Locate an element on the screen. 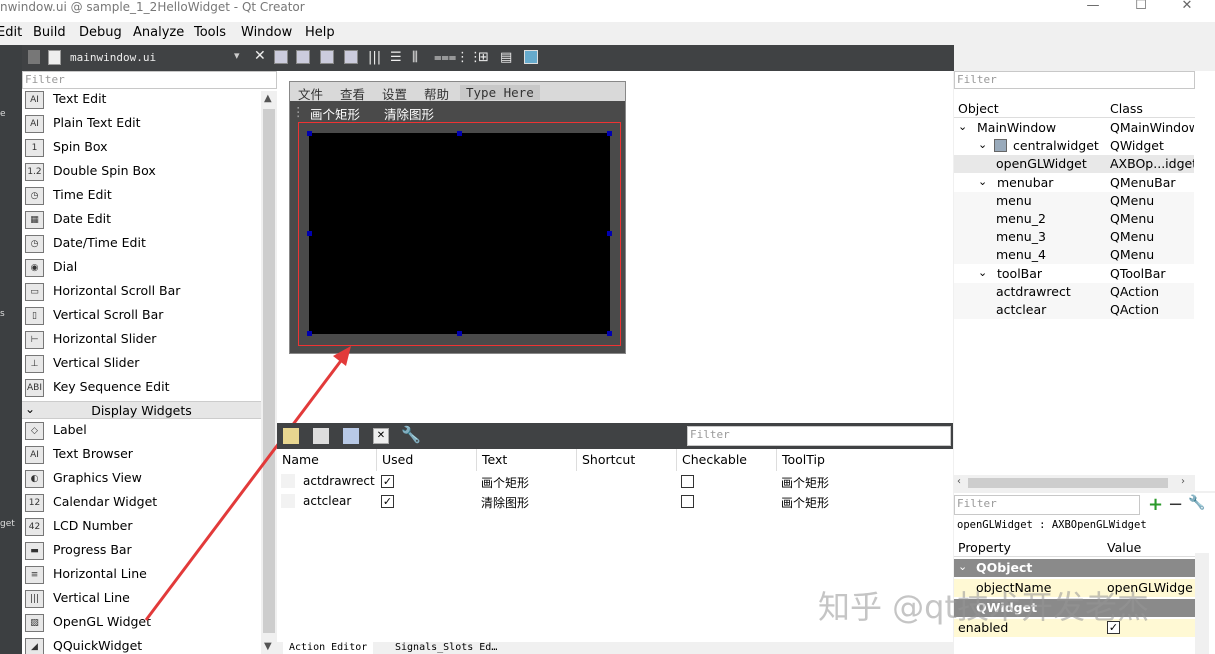 The image size is (1215, 654). layout-grid-icon: ⊞ is located at coordinates (483, 57).